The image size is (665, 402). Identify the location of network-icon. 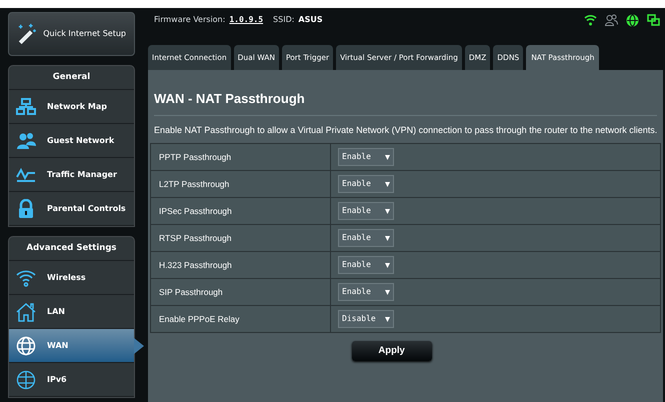
(26, 107).